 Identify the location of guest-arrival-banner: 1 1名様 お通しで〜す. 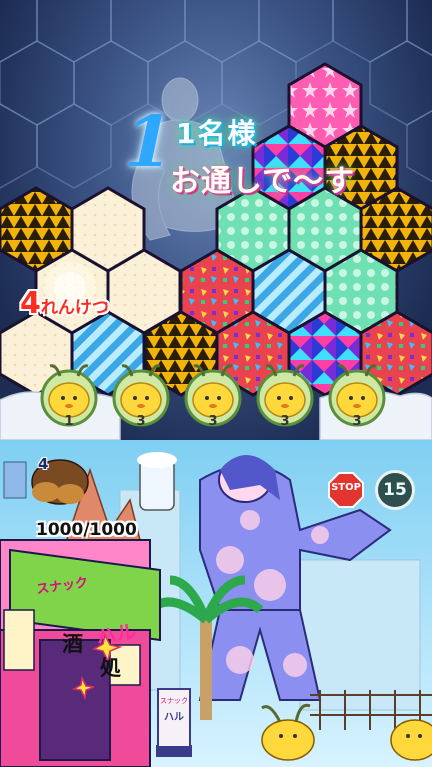
(254, 155).